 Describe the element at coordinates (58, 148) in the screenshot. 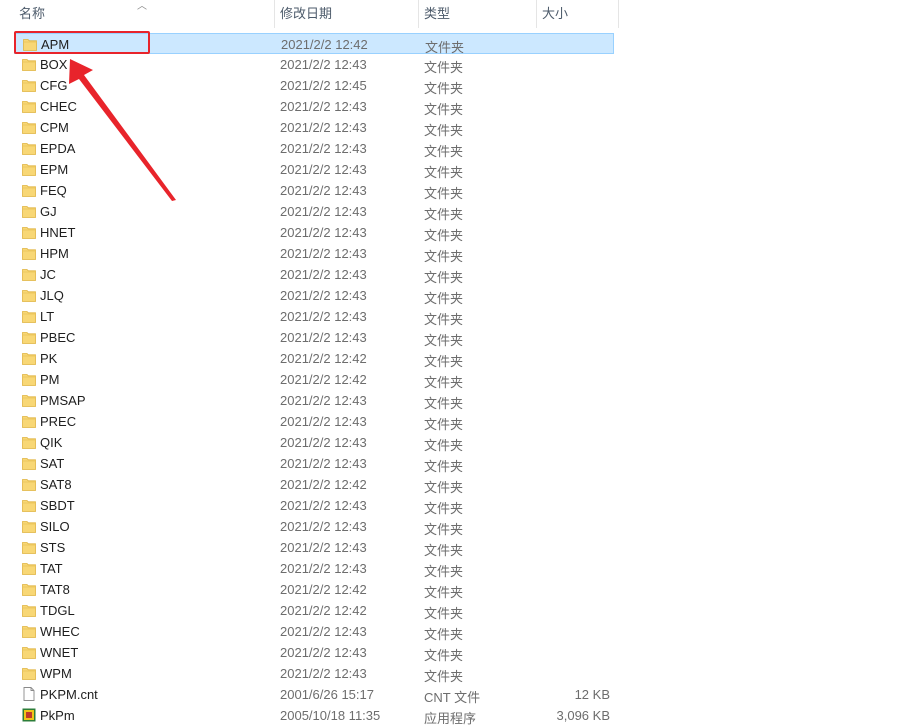

I see `file-name: EPDA` at that location.